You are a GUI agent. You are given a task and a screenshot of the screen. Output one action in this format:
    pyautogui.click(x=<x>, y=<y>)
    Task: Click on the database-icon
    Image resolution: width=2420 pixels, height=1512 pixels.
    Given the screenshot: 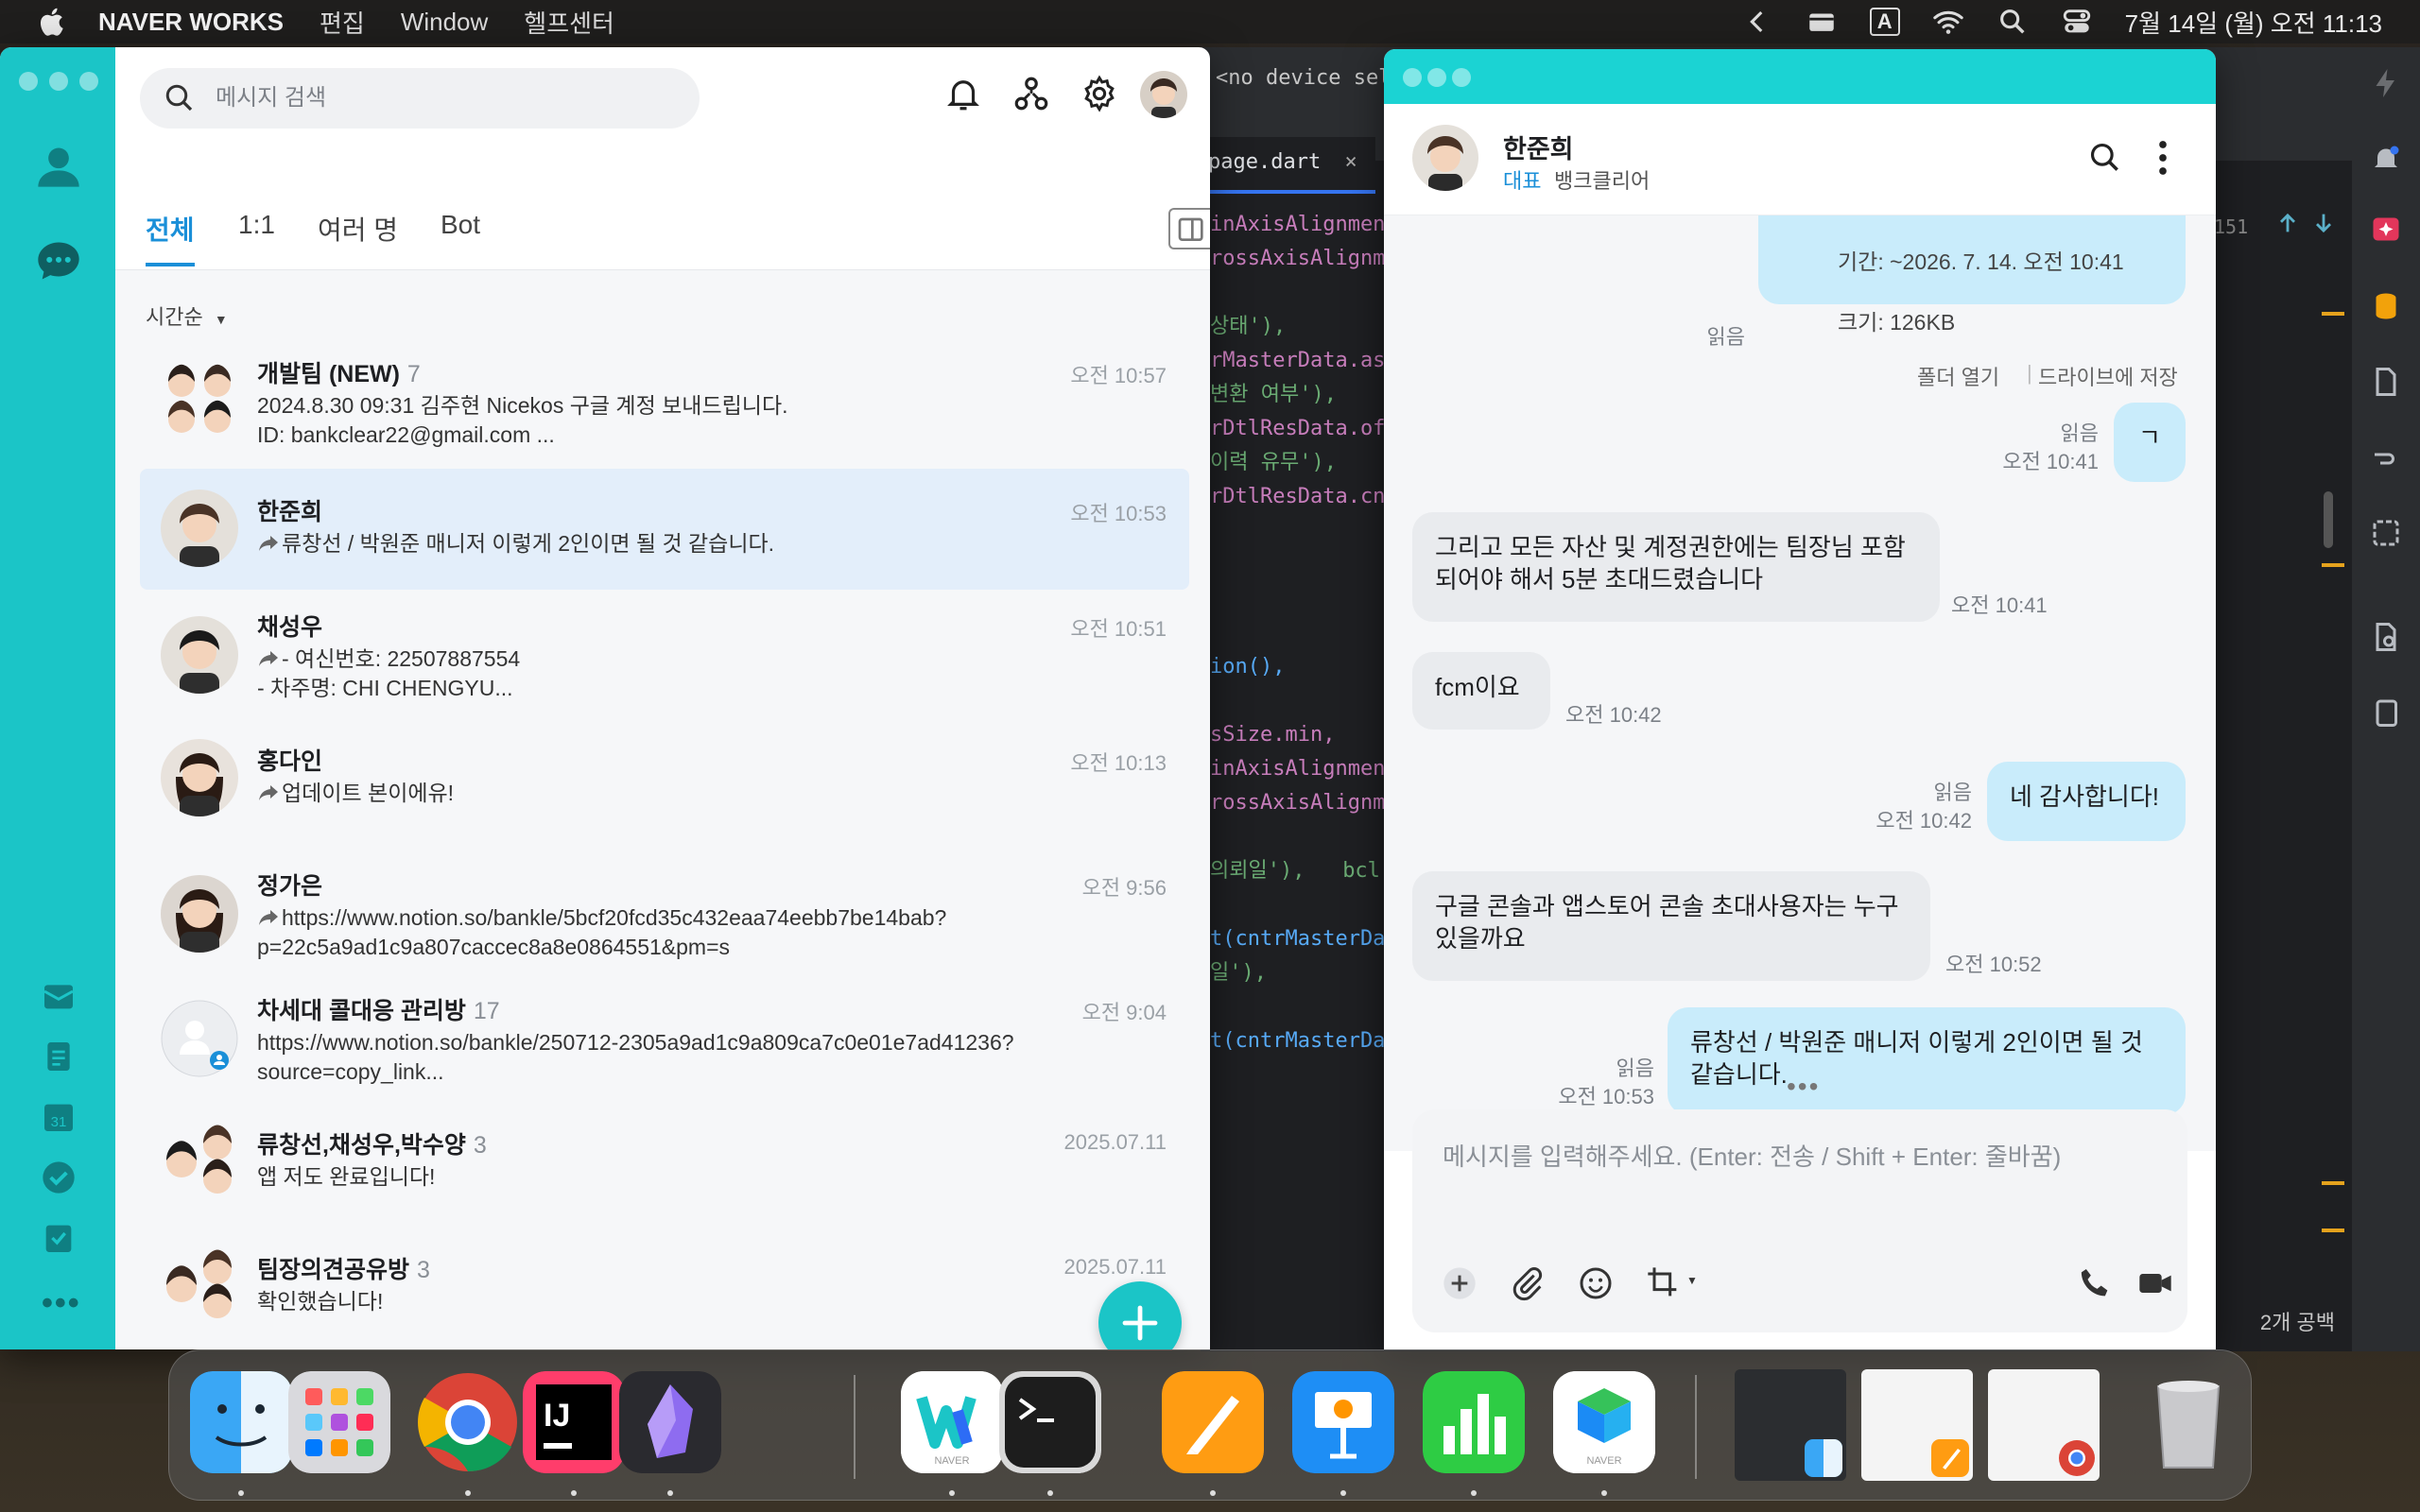 What is the action you would take?
    pyautogui.click(x=2386, y=306)
    